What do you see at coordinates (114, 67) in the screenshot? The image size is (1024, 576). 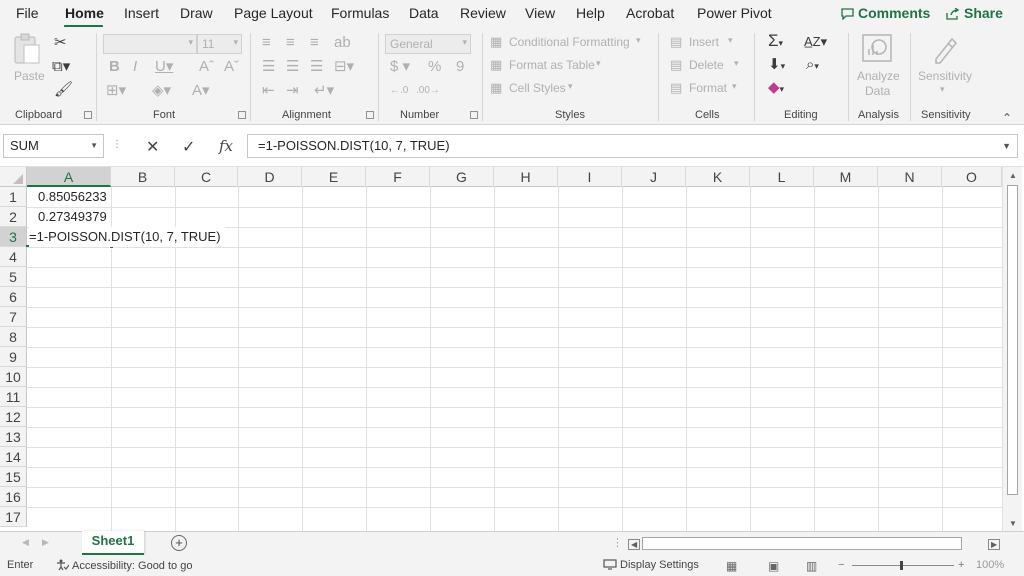 I see `bold-icon: B` at bounding box center [114, 67].